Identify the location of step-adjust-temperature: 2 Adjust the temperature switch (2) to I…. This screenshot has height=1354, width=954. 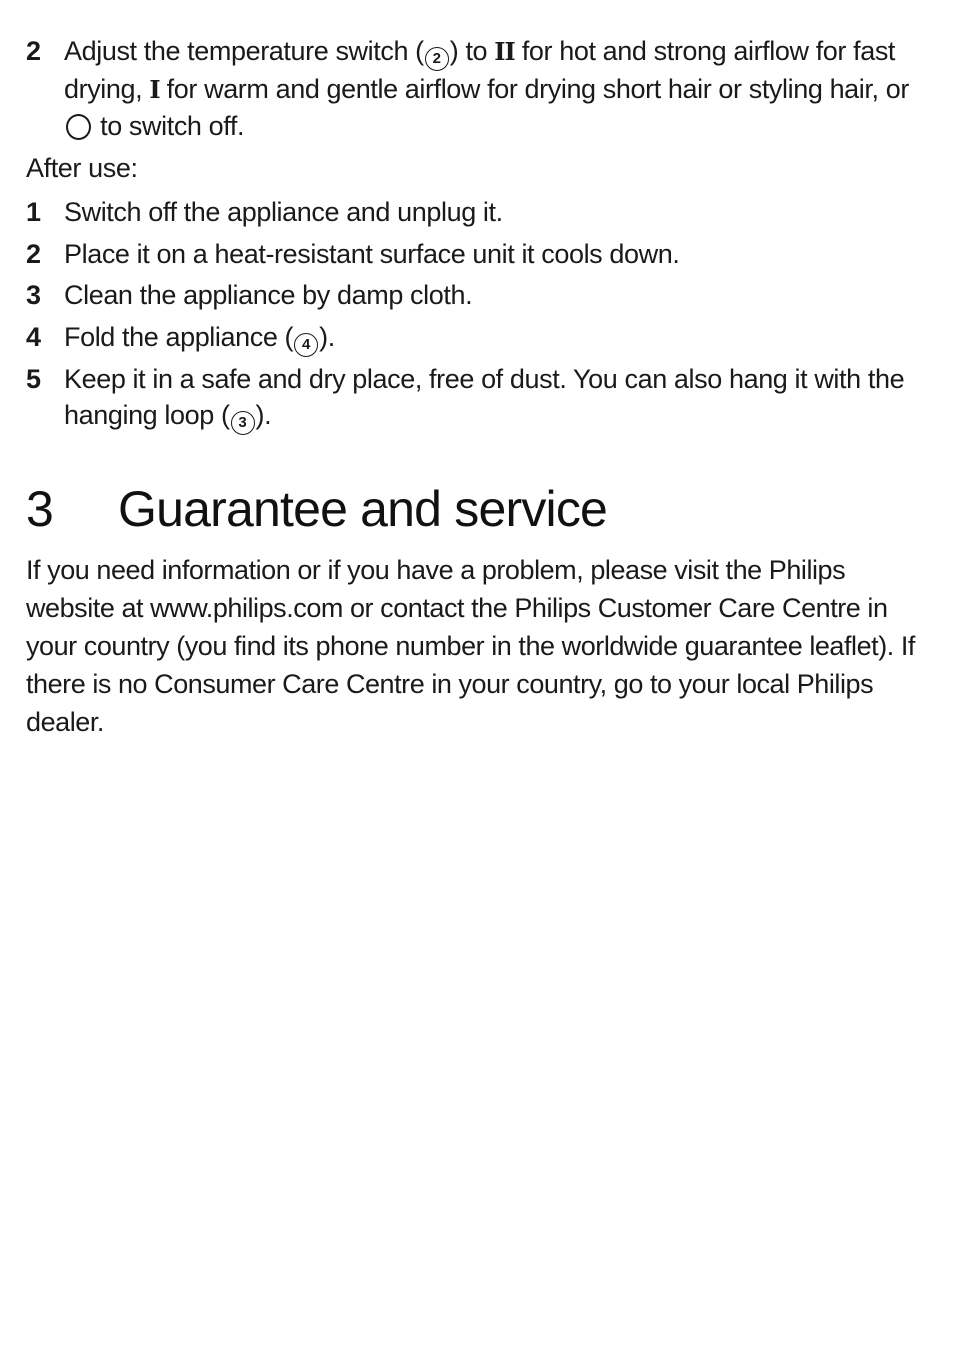
(476, 88).